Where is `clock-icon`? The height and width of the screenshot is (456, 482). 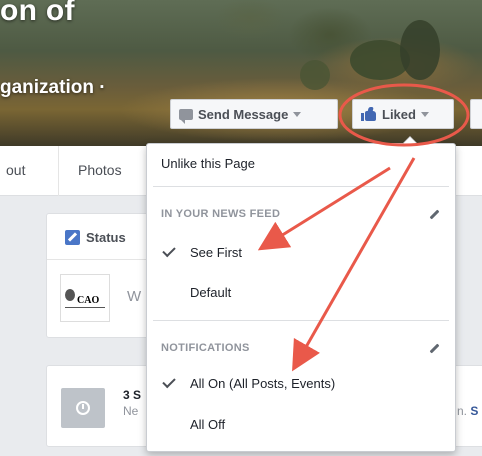 clock-icon is located at coordinates (83, 408).